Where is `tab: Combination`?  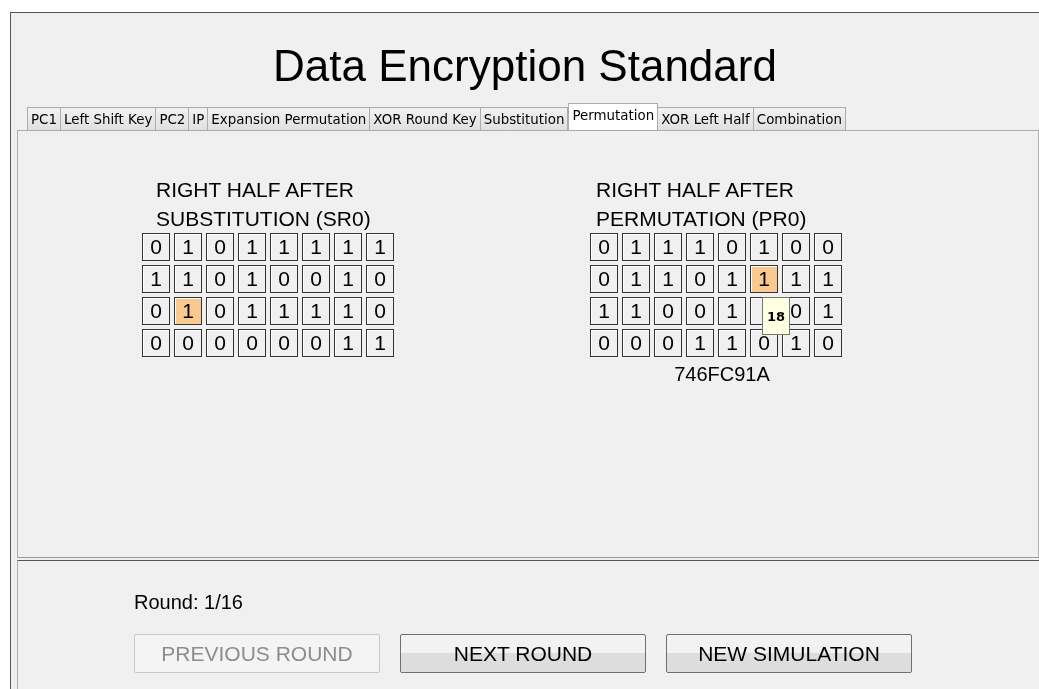 tab: Combination is located at coordinates (799, 118).